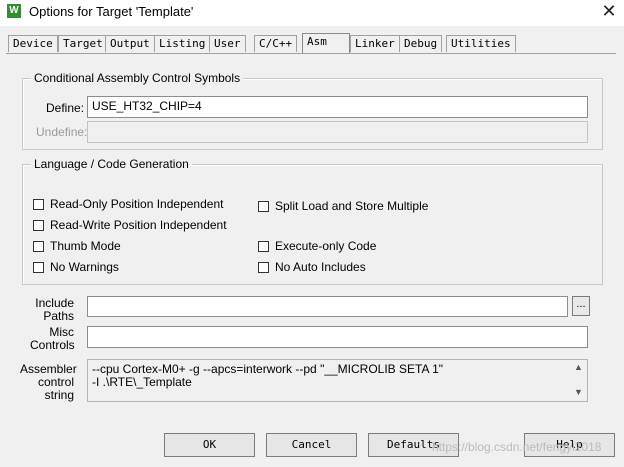 Image resolution: width=624 pixels, height=467 pixels. What do you see at coordinates (337, 337) in the screenshot?
I see `misc-controls-input` at bounding box center [337, 337].